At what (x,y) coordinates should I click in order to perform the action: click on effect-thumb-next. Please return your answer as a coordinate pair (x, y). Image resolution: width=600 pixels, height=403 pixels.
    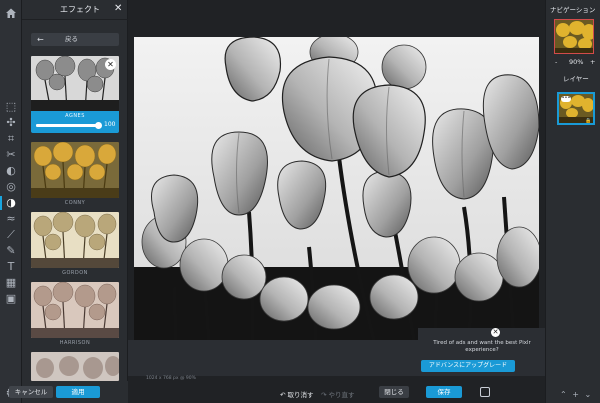
    Looking at the image, I should click on (75, 366).